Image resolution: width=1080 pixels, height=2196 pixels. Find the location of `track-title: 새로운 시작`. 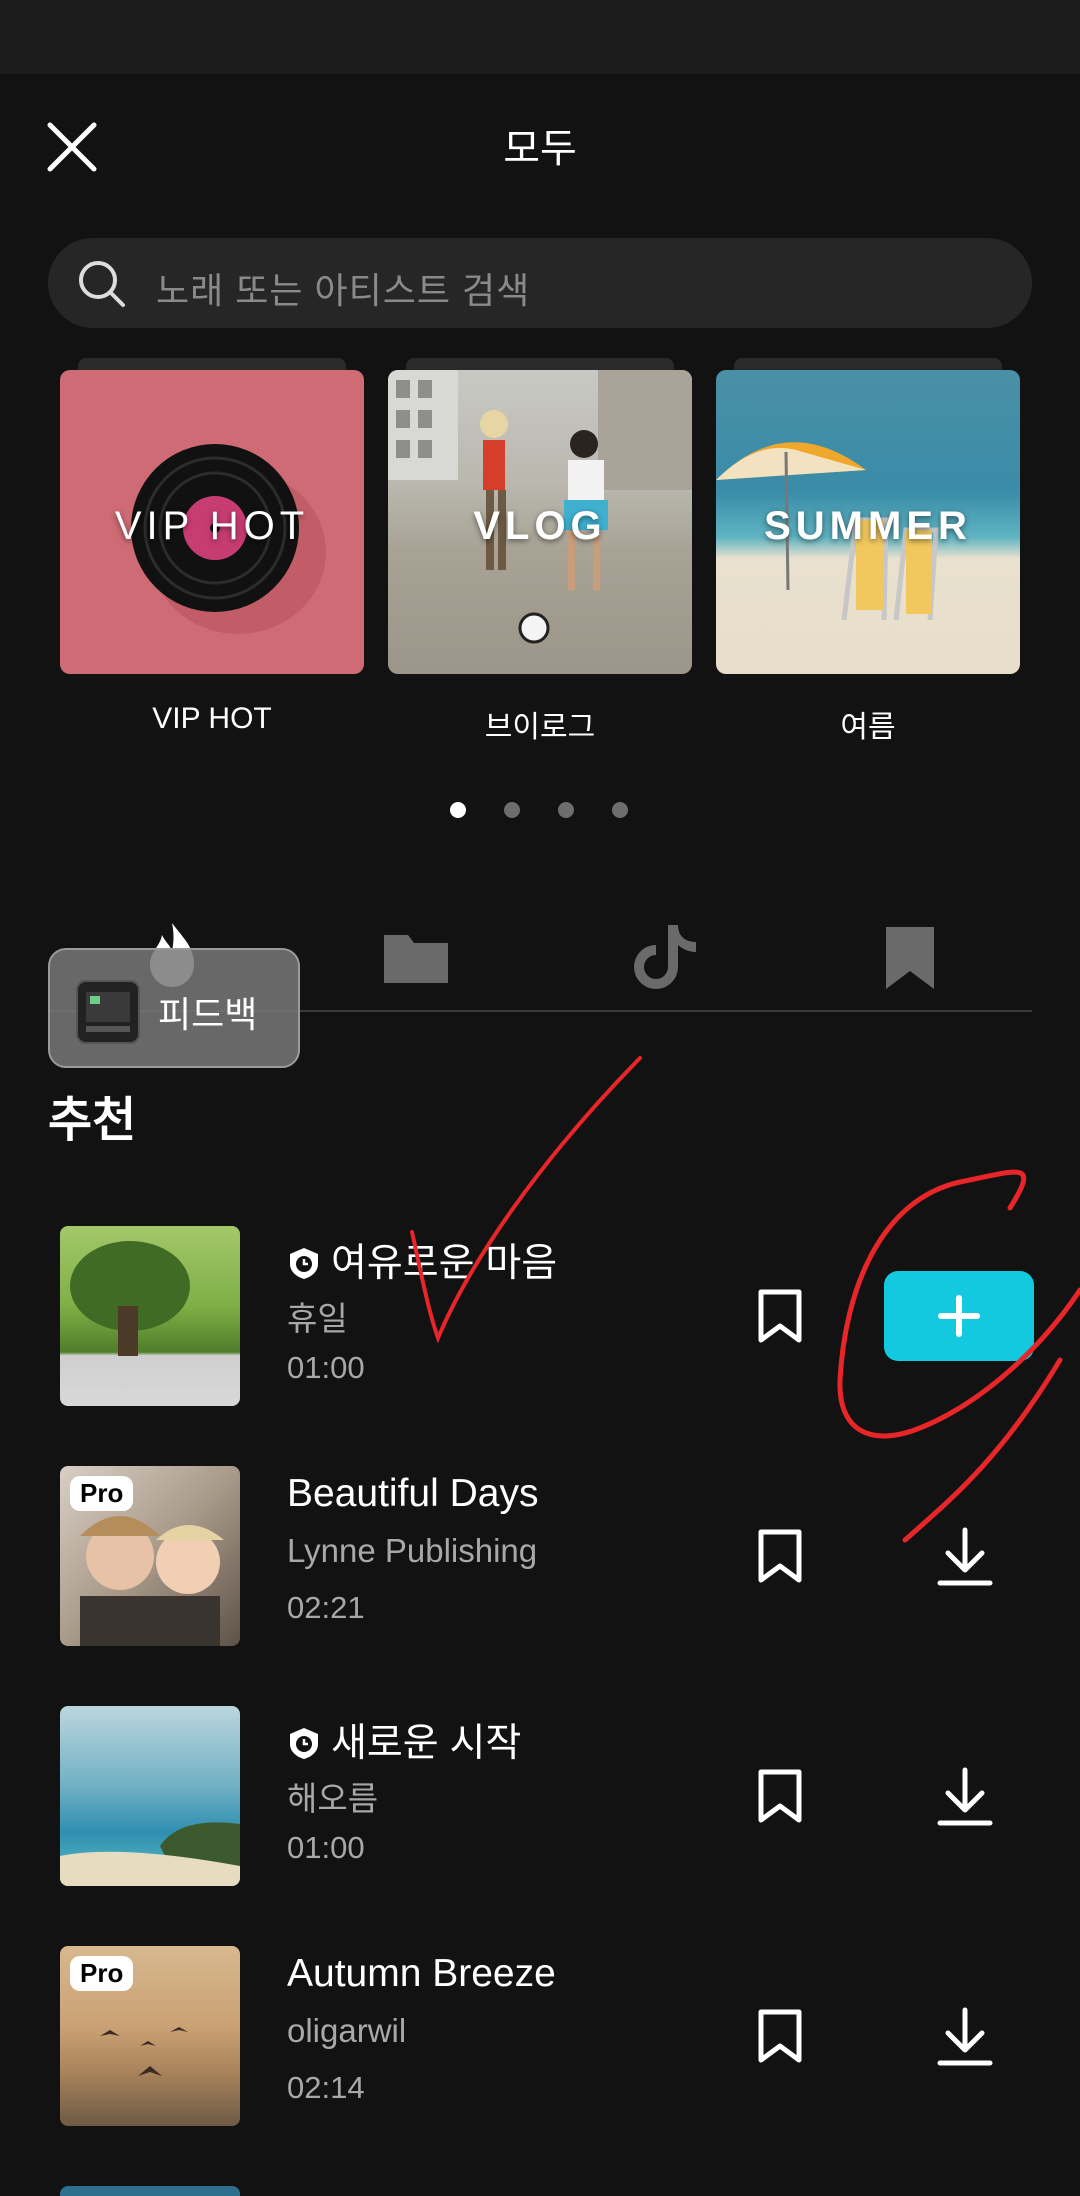

track-title: 새로운 시작 is located at coordinates (426, 1743).